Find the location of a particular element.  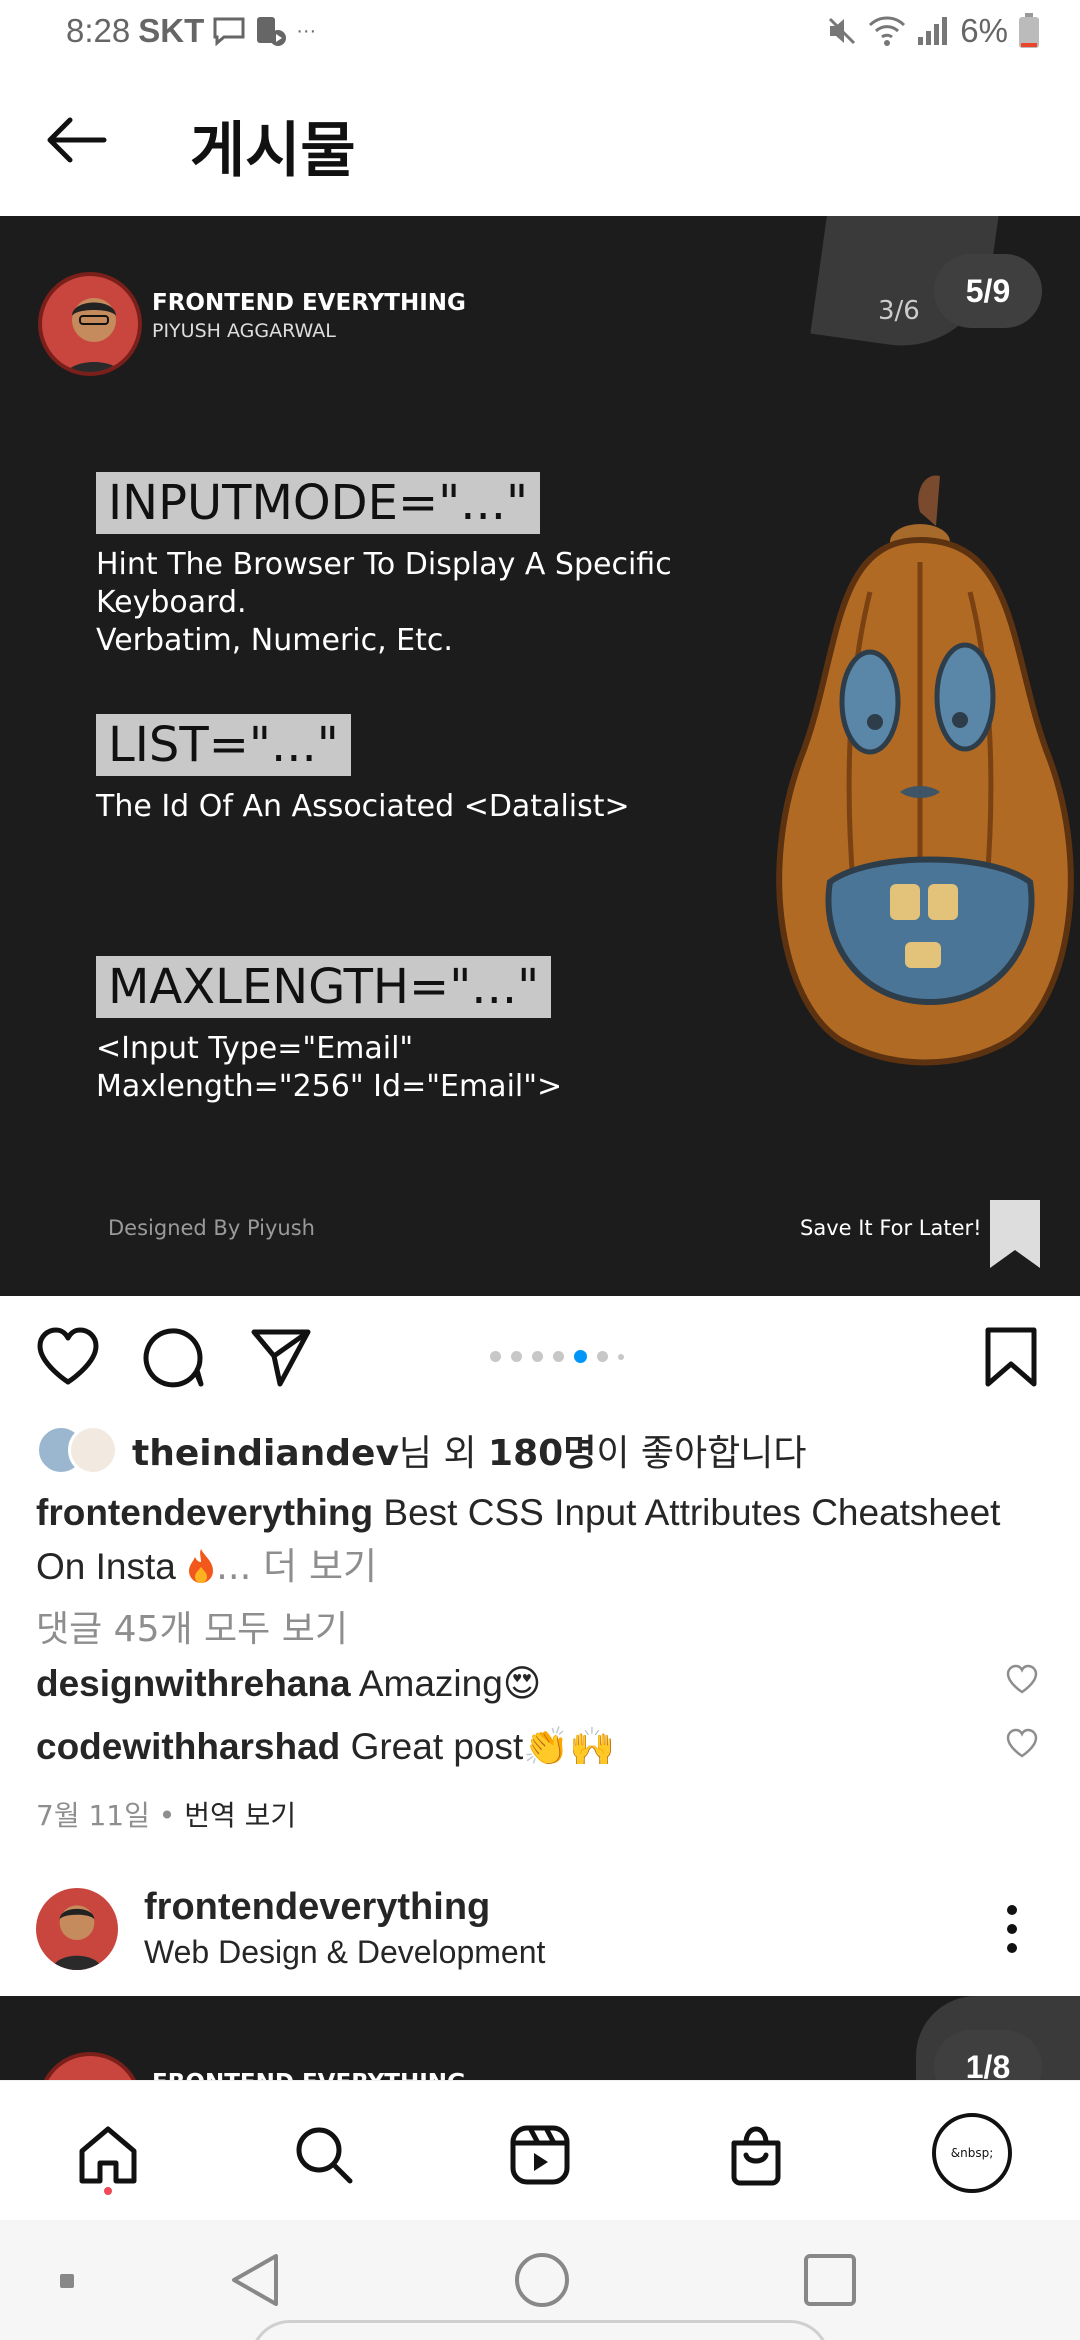

system-navigation is located at coordinates (540, 2280).